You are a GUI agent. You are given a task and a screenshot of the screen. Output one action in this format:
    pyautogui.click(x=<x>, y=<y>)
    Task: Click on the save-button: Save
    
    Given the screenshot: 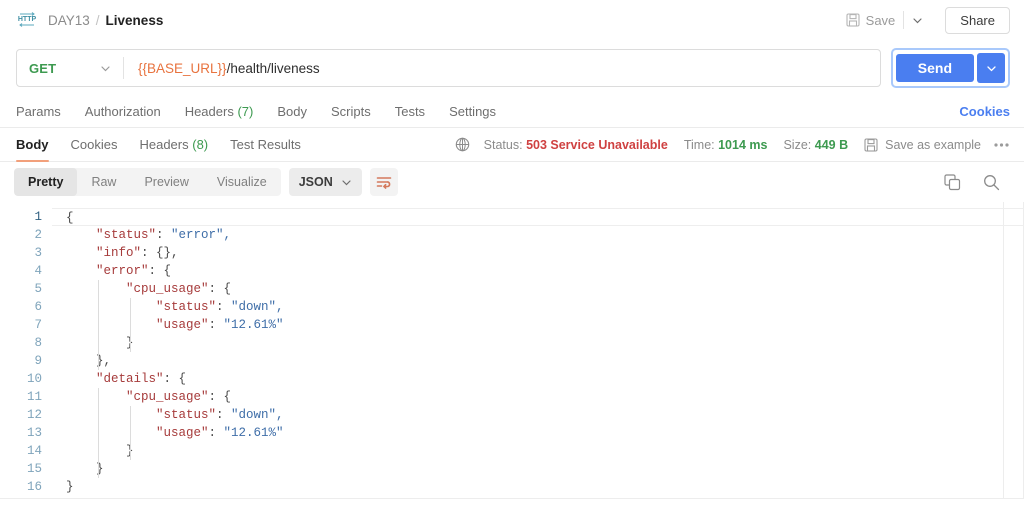 What is the action you would take?
    pyautogui.click(x=873, y=20)
    